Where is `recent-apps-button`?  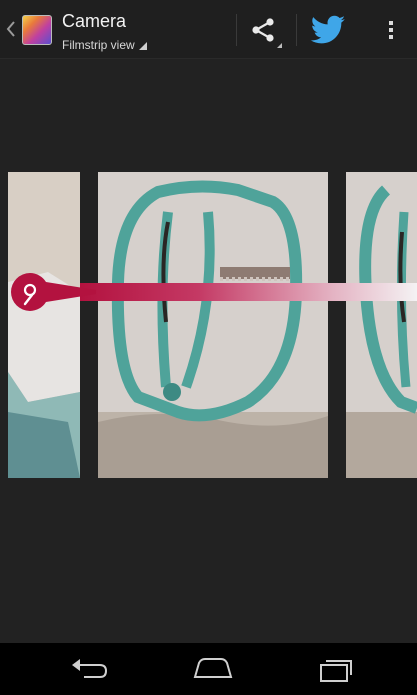 recent-apps-button is located at coordinates (337, 669).